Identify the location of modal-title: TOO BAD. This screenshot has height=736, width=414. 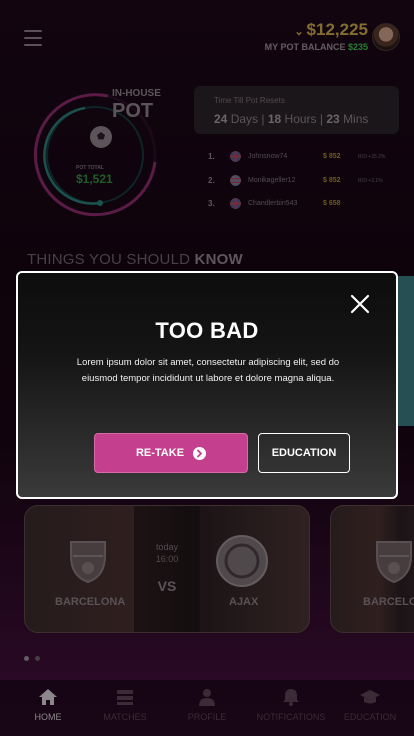
(207, 330).